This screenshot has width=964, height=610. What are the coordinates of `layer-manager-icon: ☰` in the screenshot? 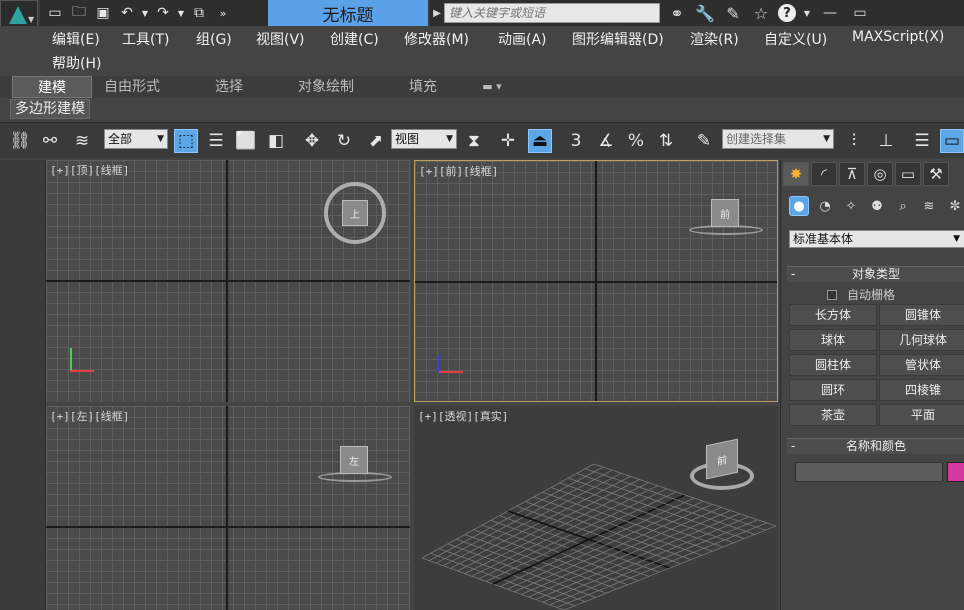 It's located at (922, 141).